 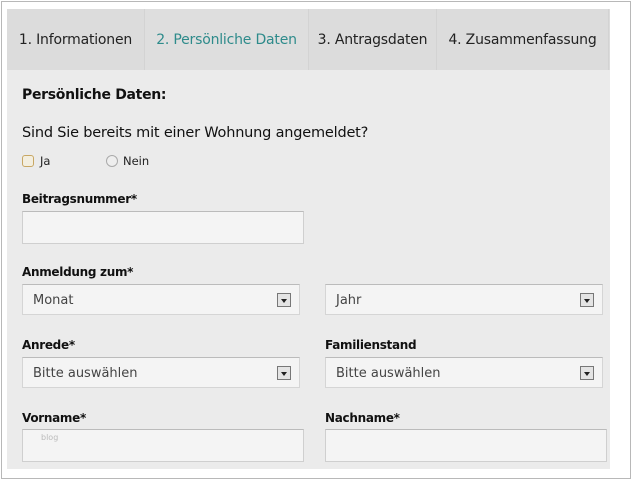 What do you see at coordinates (85, 373) in the screenshot?
I see `anrede-select-value: Bitte auswählen` at bounding box center [85, 373].